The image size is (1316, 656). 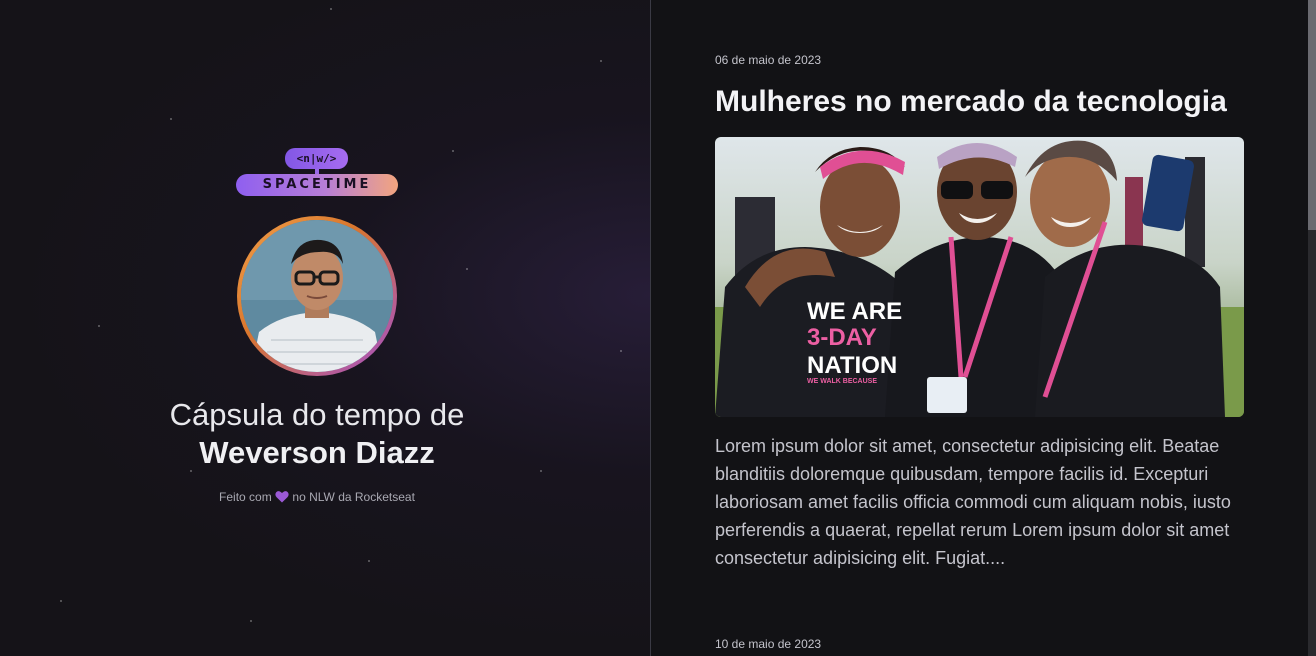 I want to click on nlw-spacetime-logo: <n|w/> SPACETIME, so click(x=317, y=172).